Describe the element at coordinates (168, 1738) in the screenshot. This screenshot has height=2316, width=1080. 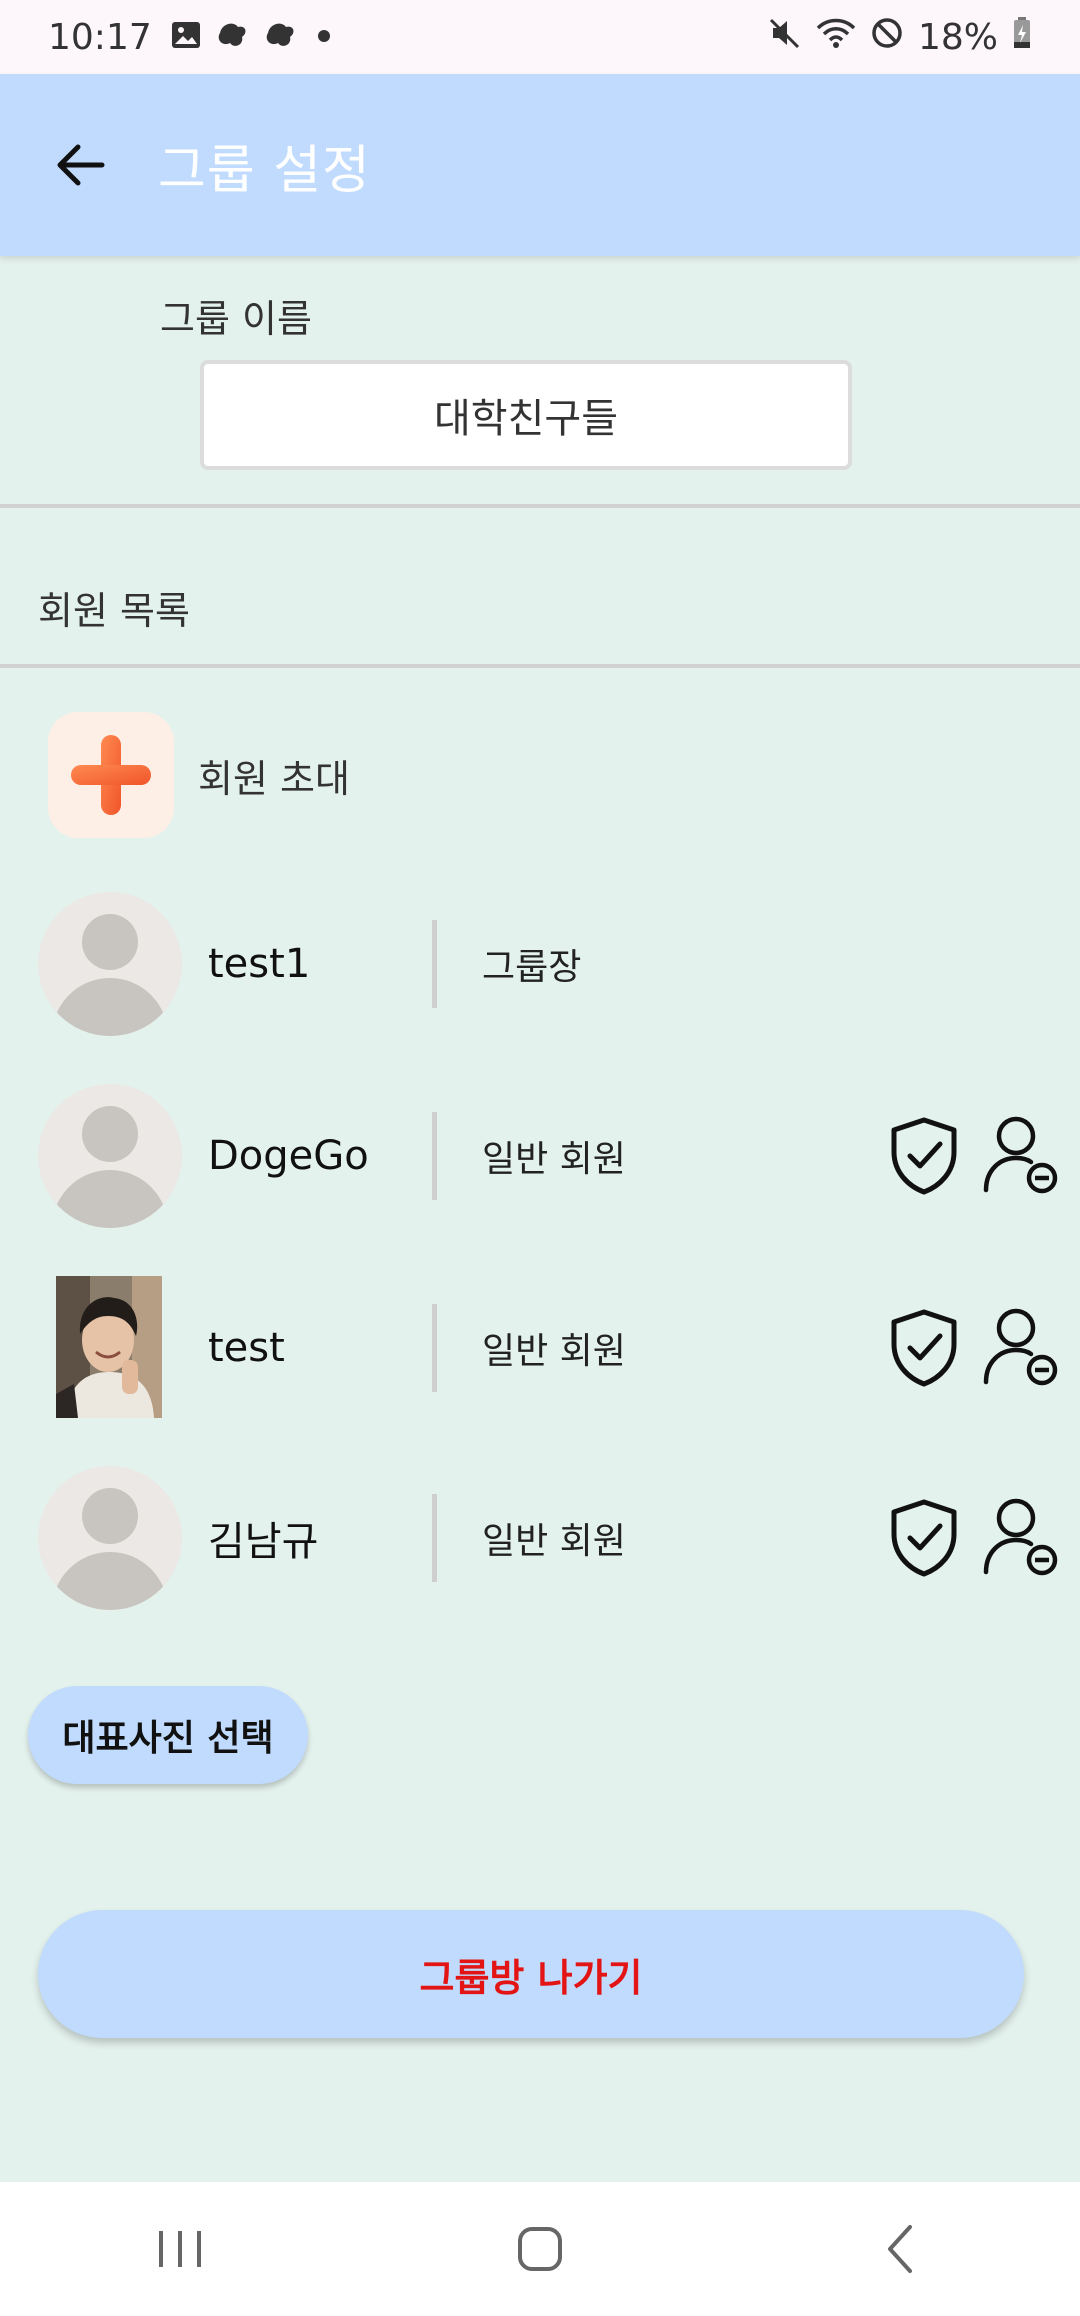
I see `select-representative-photo-label: 대표사진 선택` at that location.